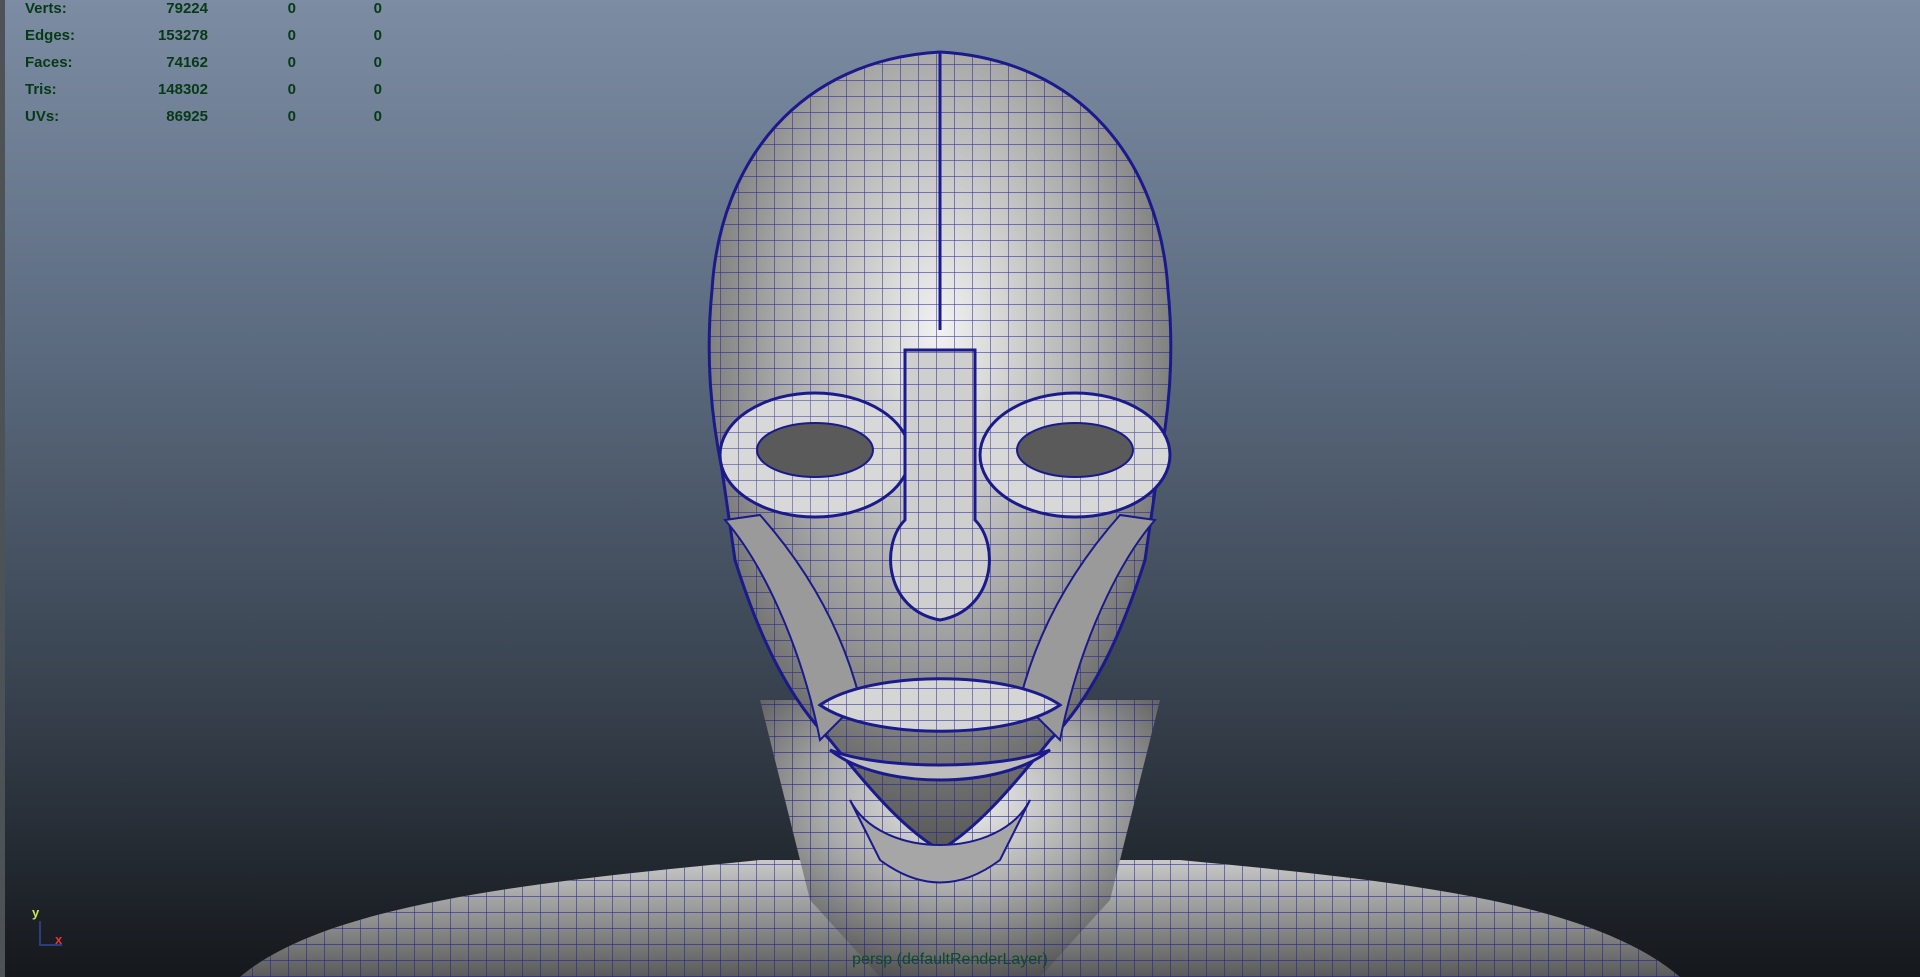 The width and height of the screenshot is (1920, 977). I want to click on hud-row-uvs: UVs: 86925 0 0, so click(203, 121).